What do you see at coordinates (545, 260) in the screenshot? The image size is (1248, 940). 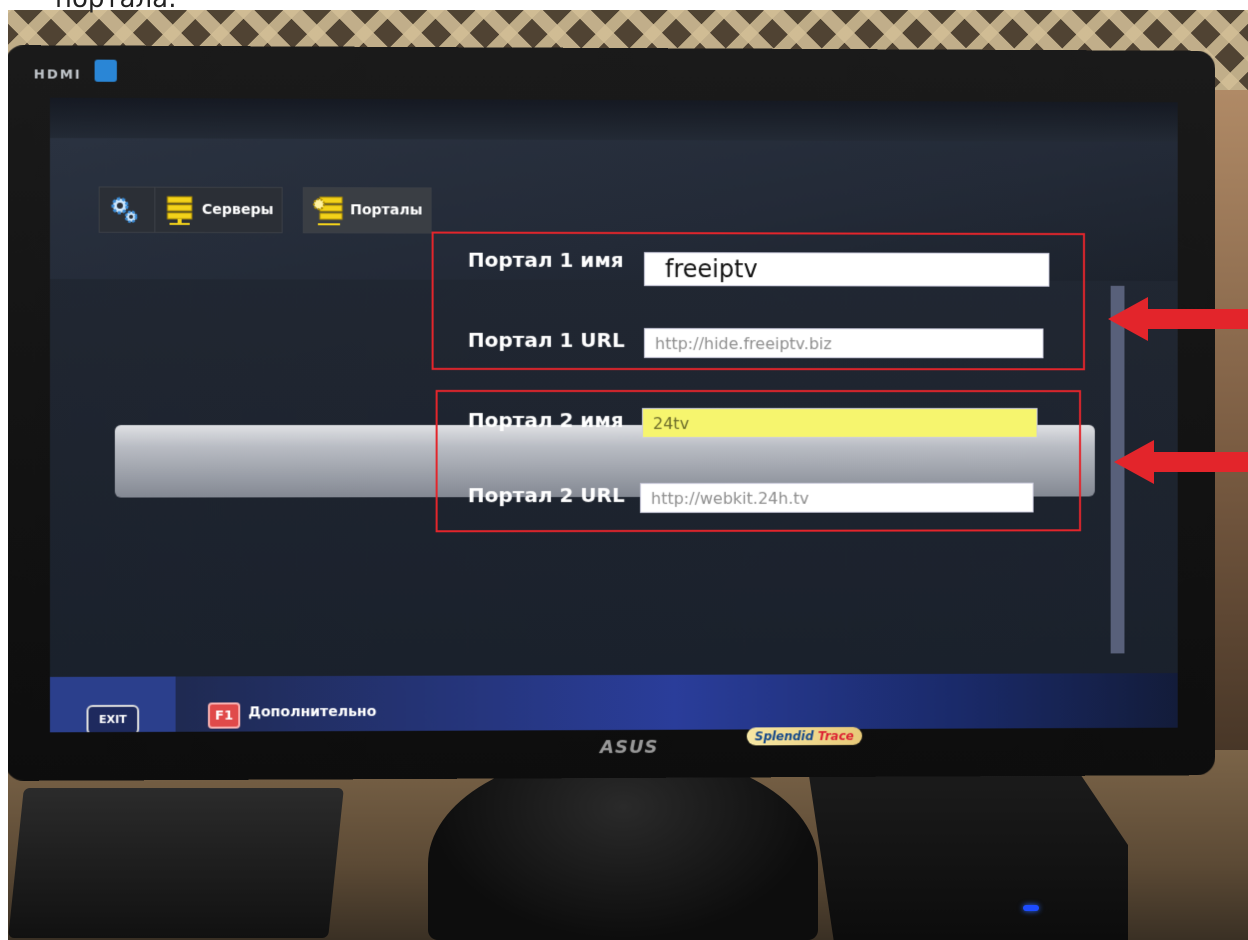 I see `portal-1-name-label: Портал 1 имя` at bounding box center [545, 260].